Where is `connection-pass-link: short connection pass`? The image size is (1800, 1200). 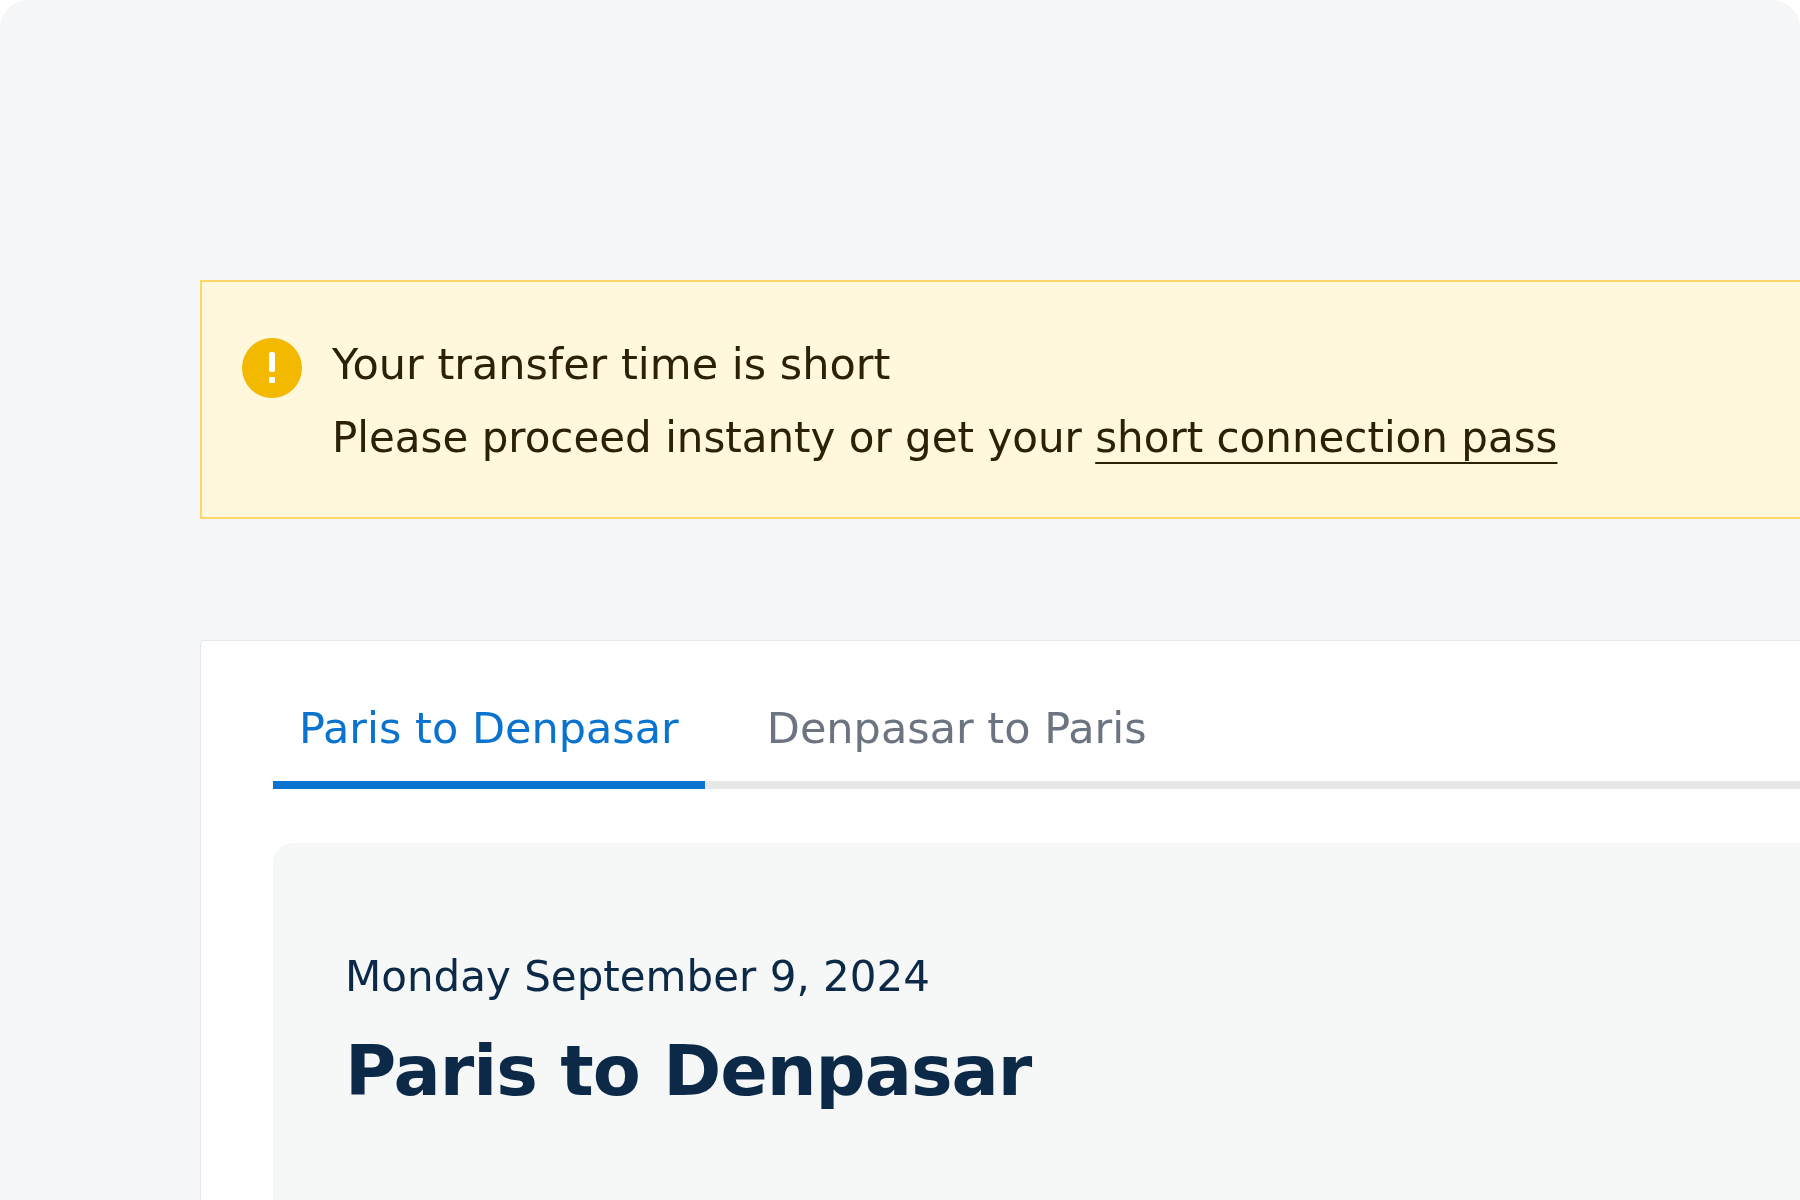 connection-pass-link: short connection pass is located at coordinates (1326, 437).